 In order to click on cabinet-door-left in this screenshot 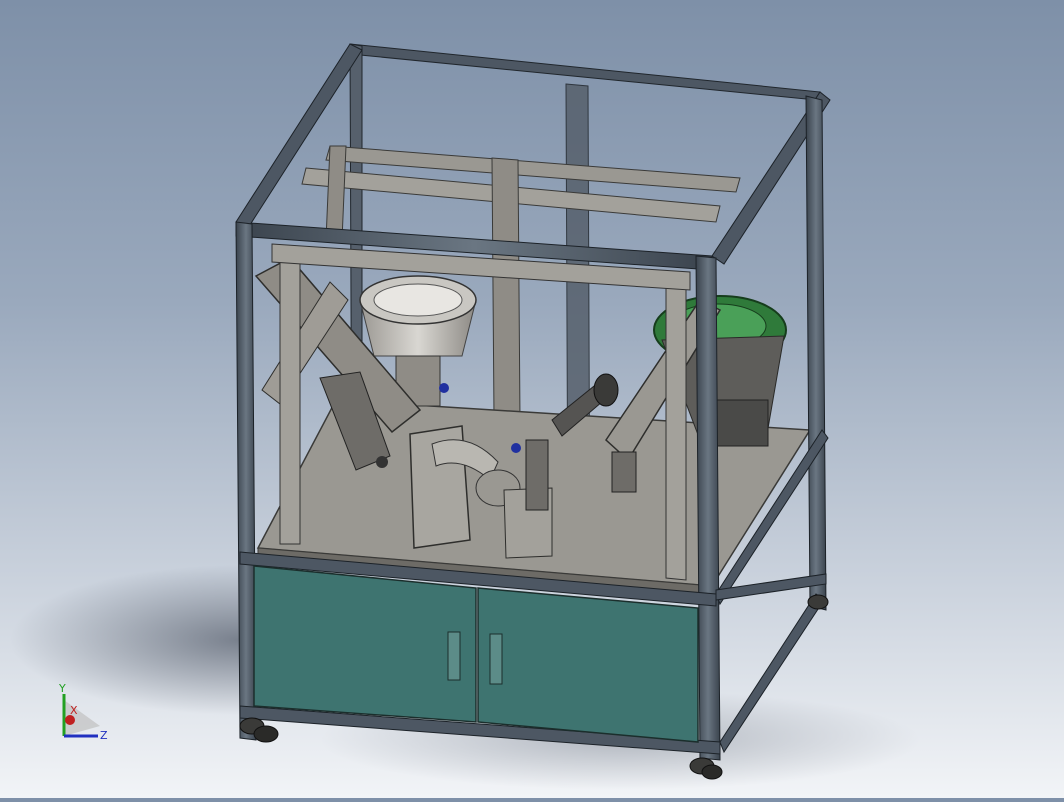, I will do `click(365, 644)`.